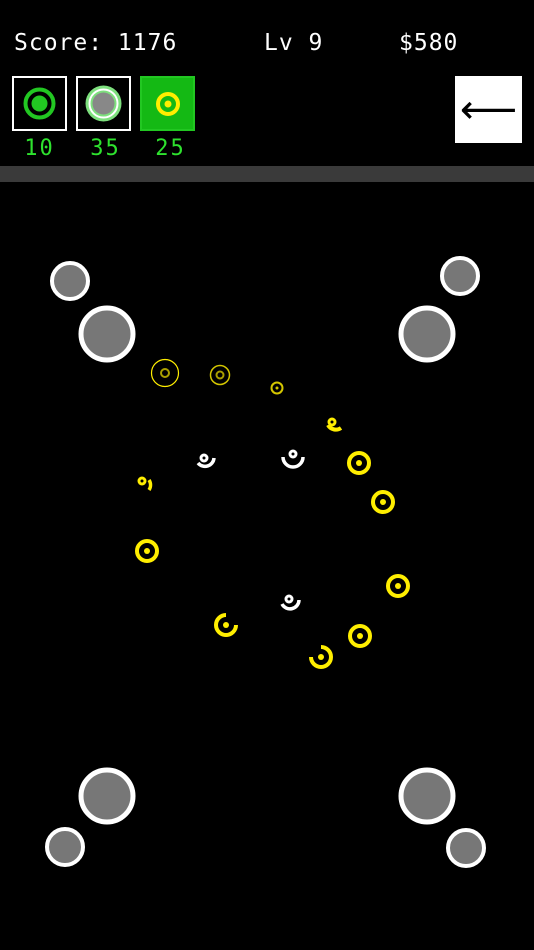  What do you see at coordinates (427, 334) in the screenshot?
I see `portal-top-right` at bounding box center [427, 334].